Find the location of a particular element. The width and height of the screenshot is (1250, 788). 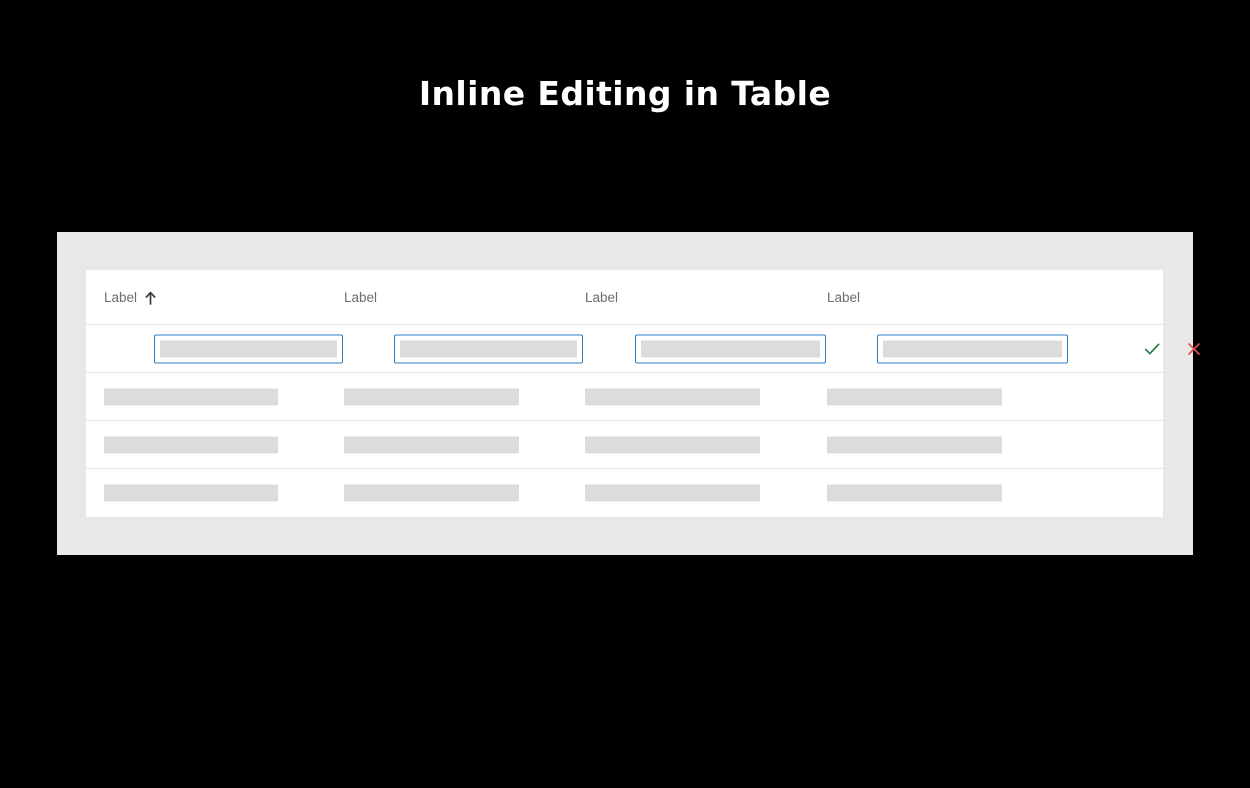

table-header-row: Label Label Label Label is located at coordinates (624, 297).